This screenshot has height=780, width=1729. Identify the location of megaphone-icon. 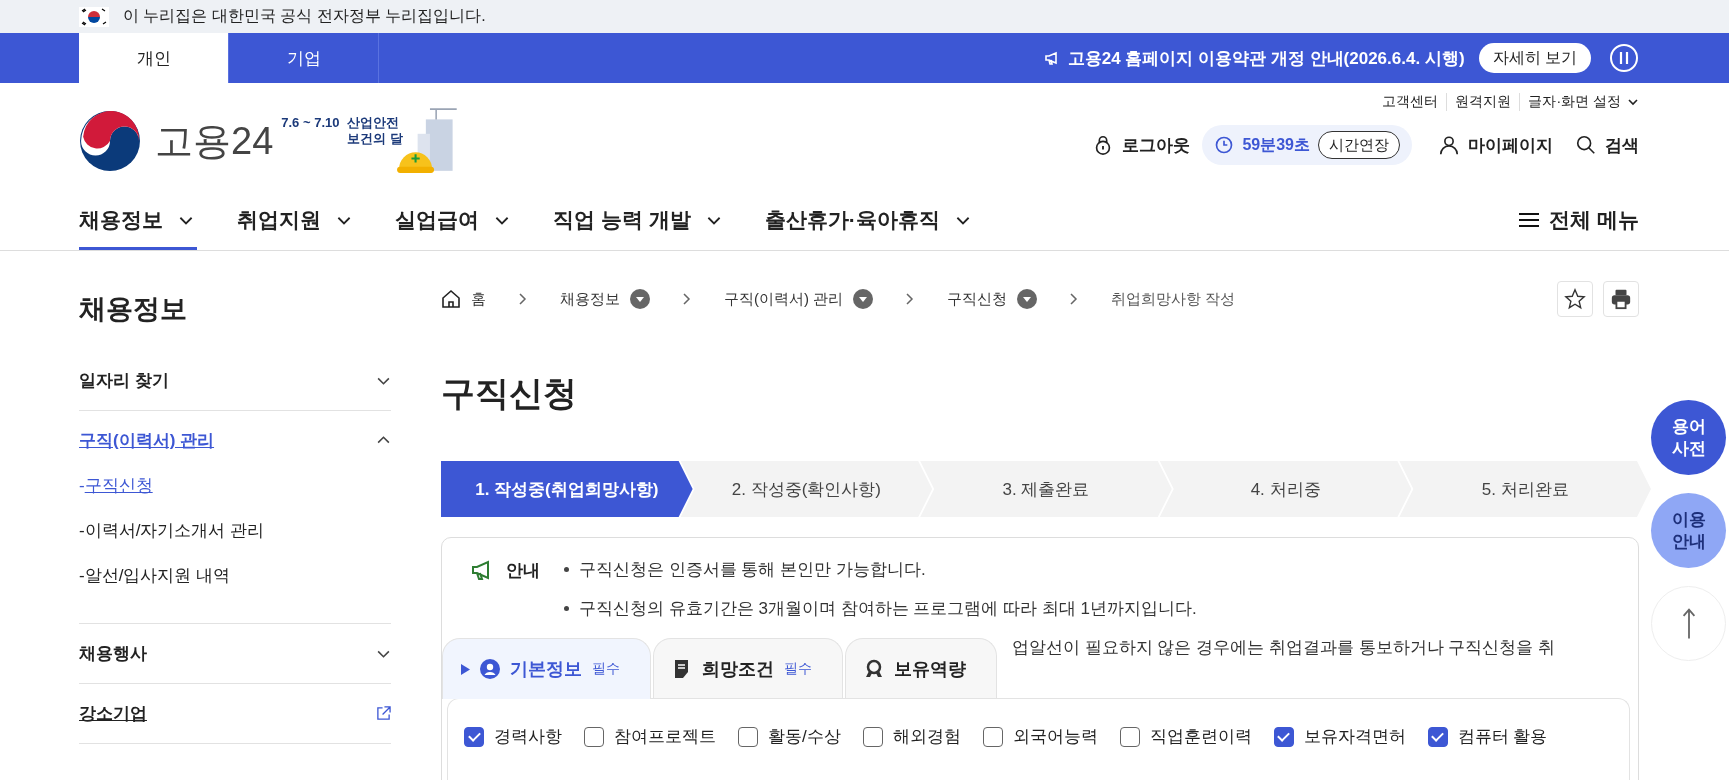
(1051, 58).